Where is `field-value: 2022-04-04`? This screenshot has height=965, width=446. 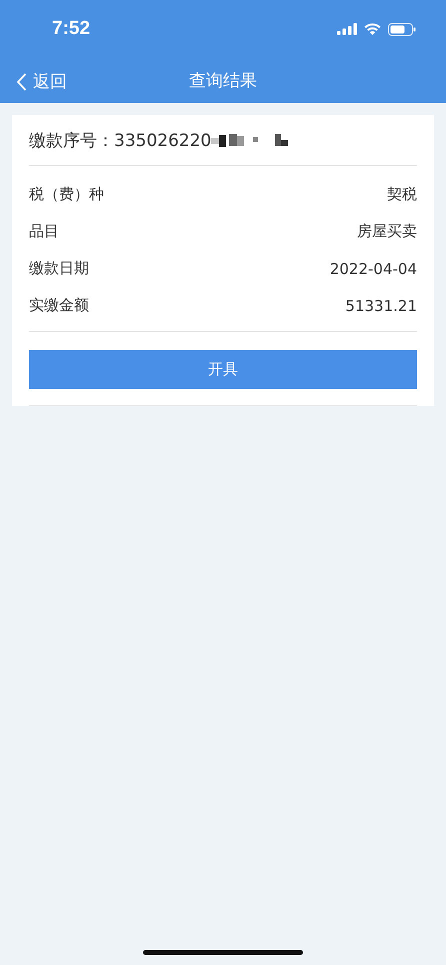 field-value: 2022-04-04 is located at coordinates (373, 269).